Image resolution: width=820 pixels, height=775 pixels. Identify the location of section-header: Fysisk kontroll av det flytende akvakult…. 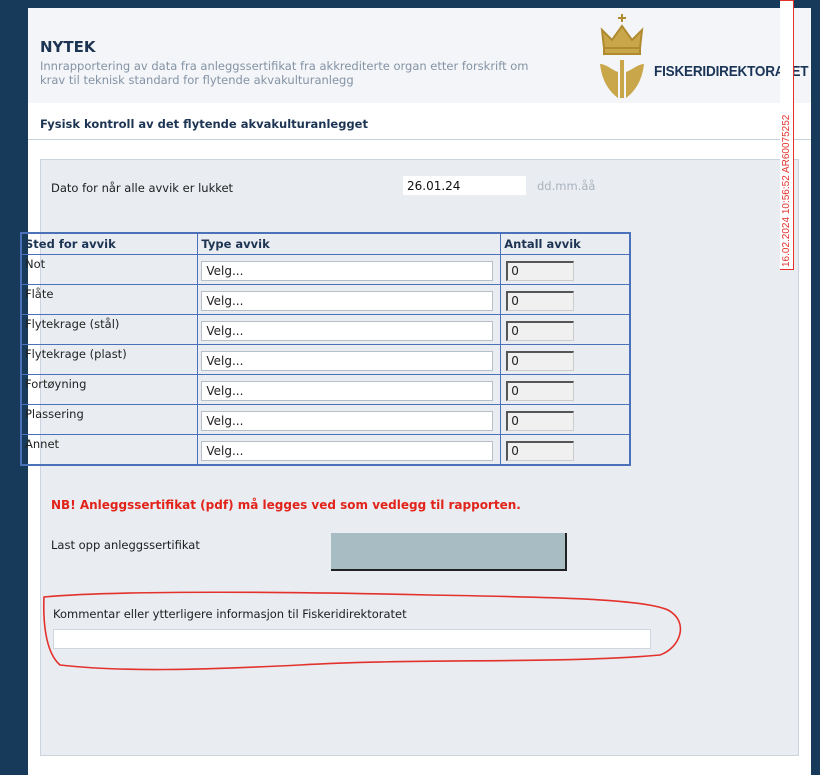
(419, 124).